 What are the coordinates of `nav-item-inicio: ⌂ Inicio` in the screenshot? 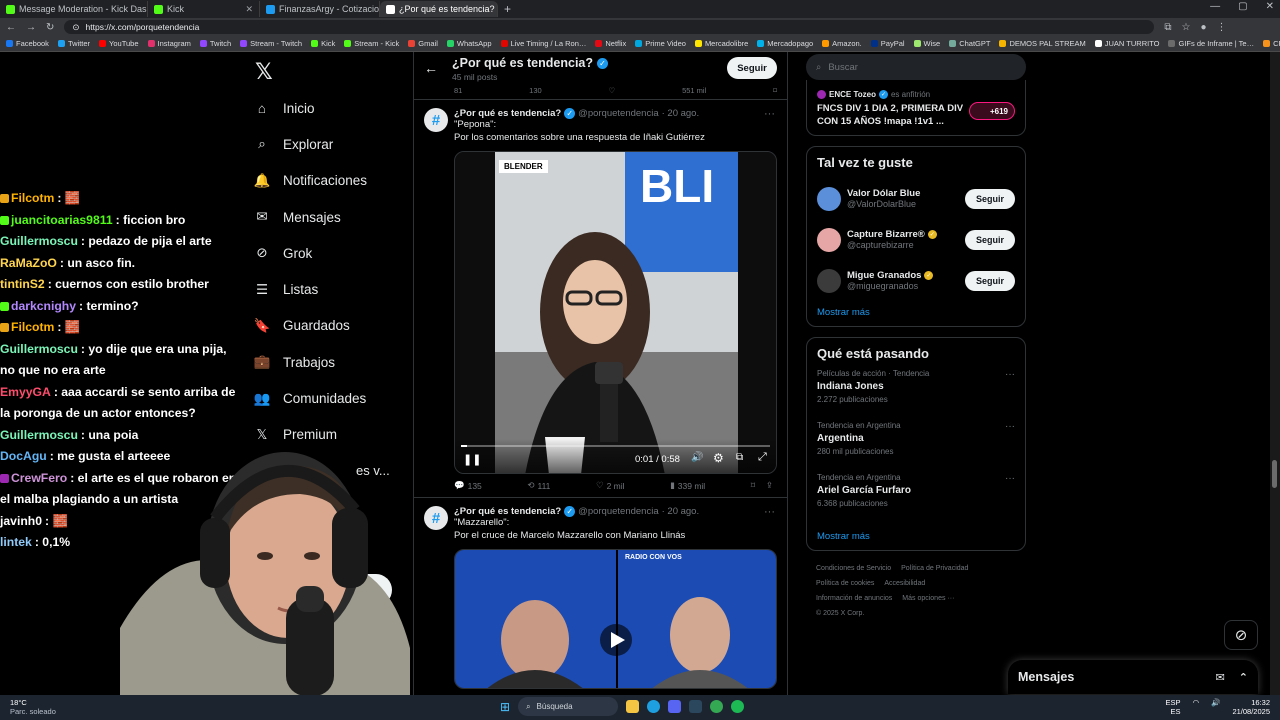 It's located at (330, 108).